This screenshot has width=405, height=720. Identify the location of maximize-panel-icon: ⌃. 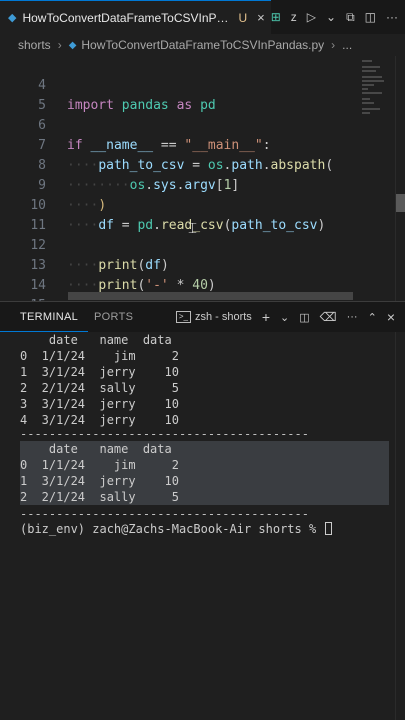
(372, 317).